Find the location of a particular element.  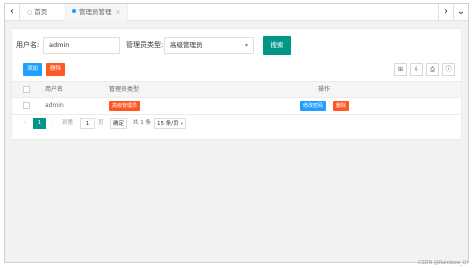

batch-delete-button: 删除 is located at coordinates (56, 69).